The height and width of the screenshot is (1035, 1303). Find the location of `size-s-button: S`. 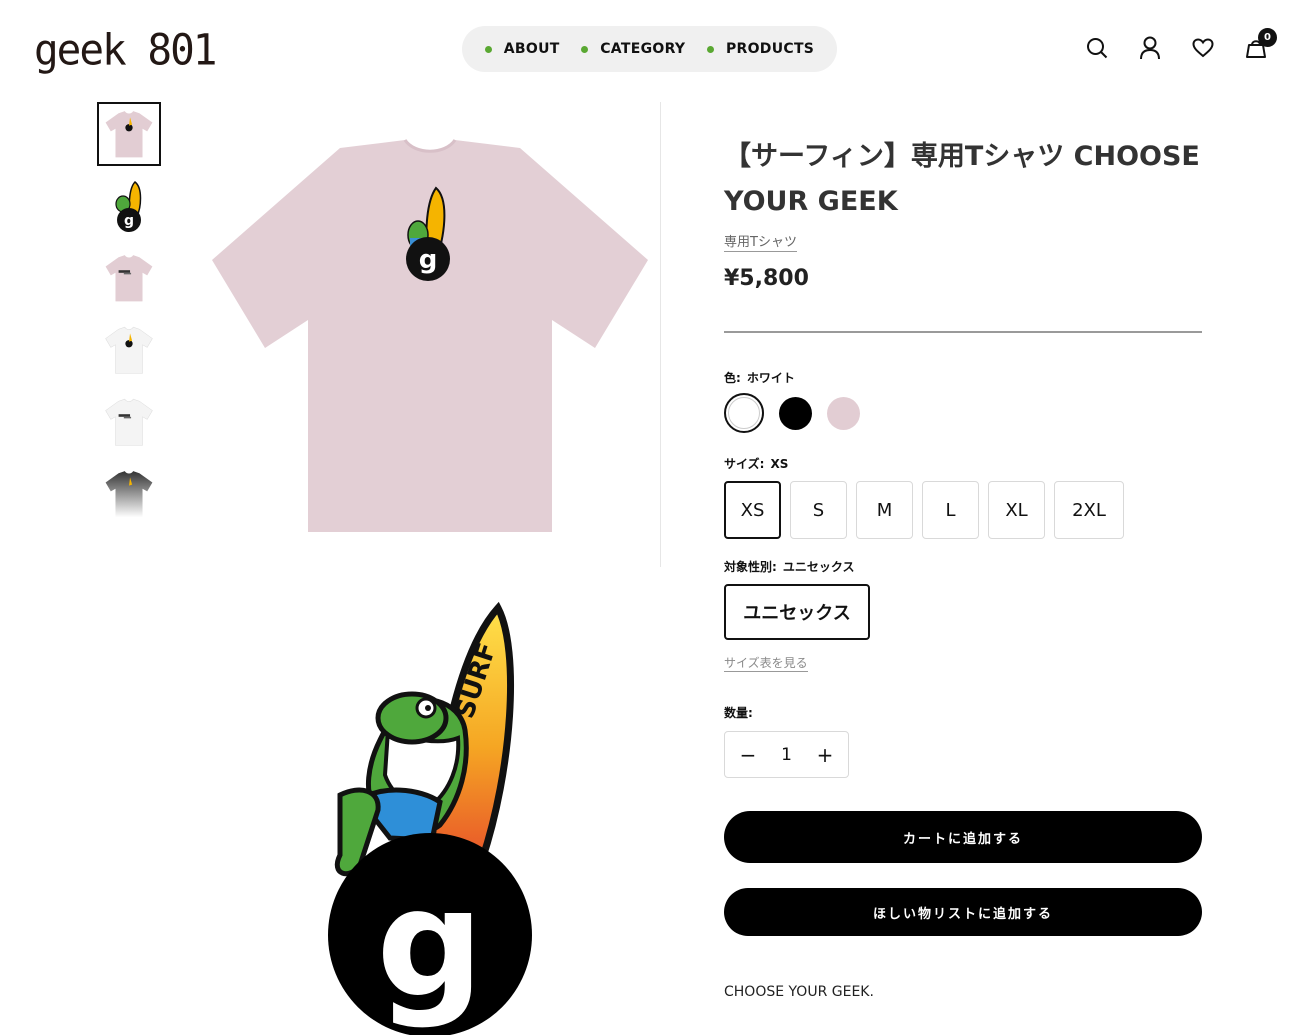

size-s-button: S is located at coordinates (818, 510).